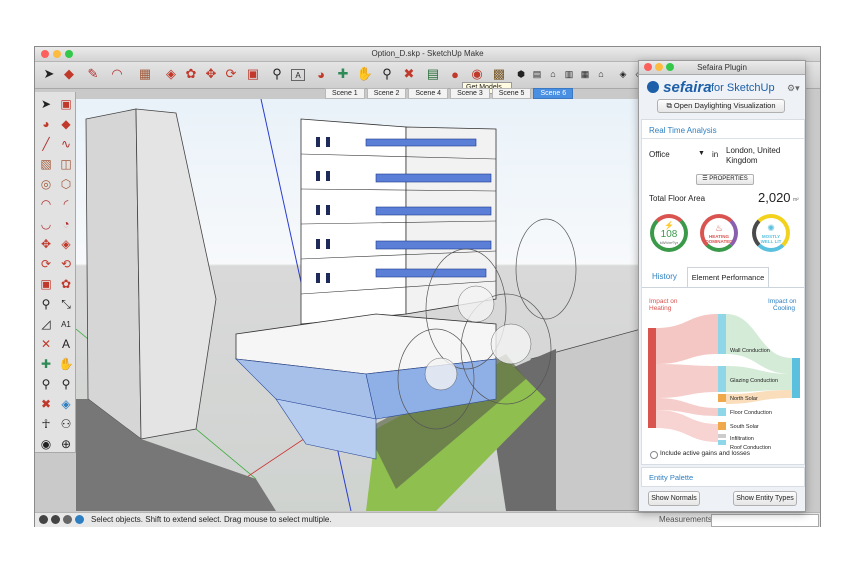 The height and width of the screenshot is (573, 860). I want to click on location-line-1: London, United, so click(753, 150).